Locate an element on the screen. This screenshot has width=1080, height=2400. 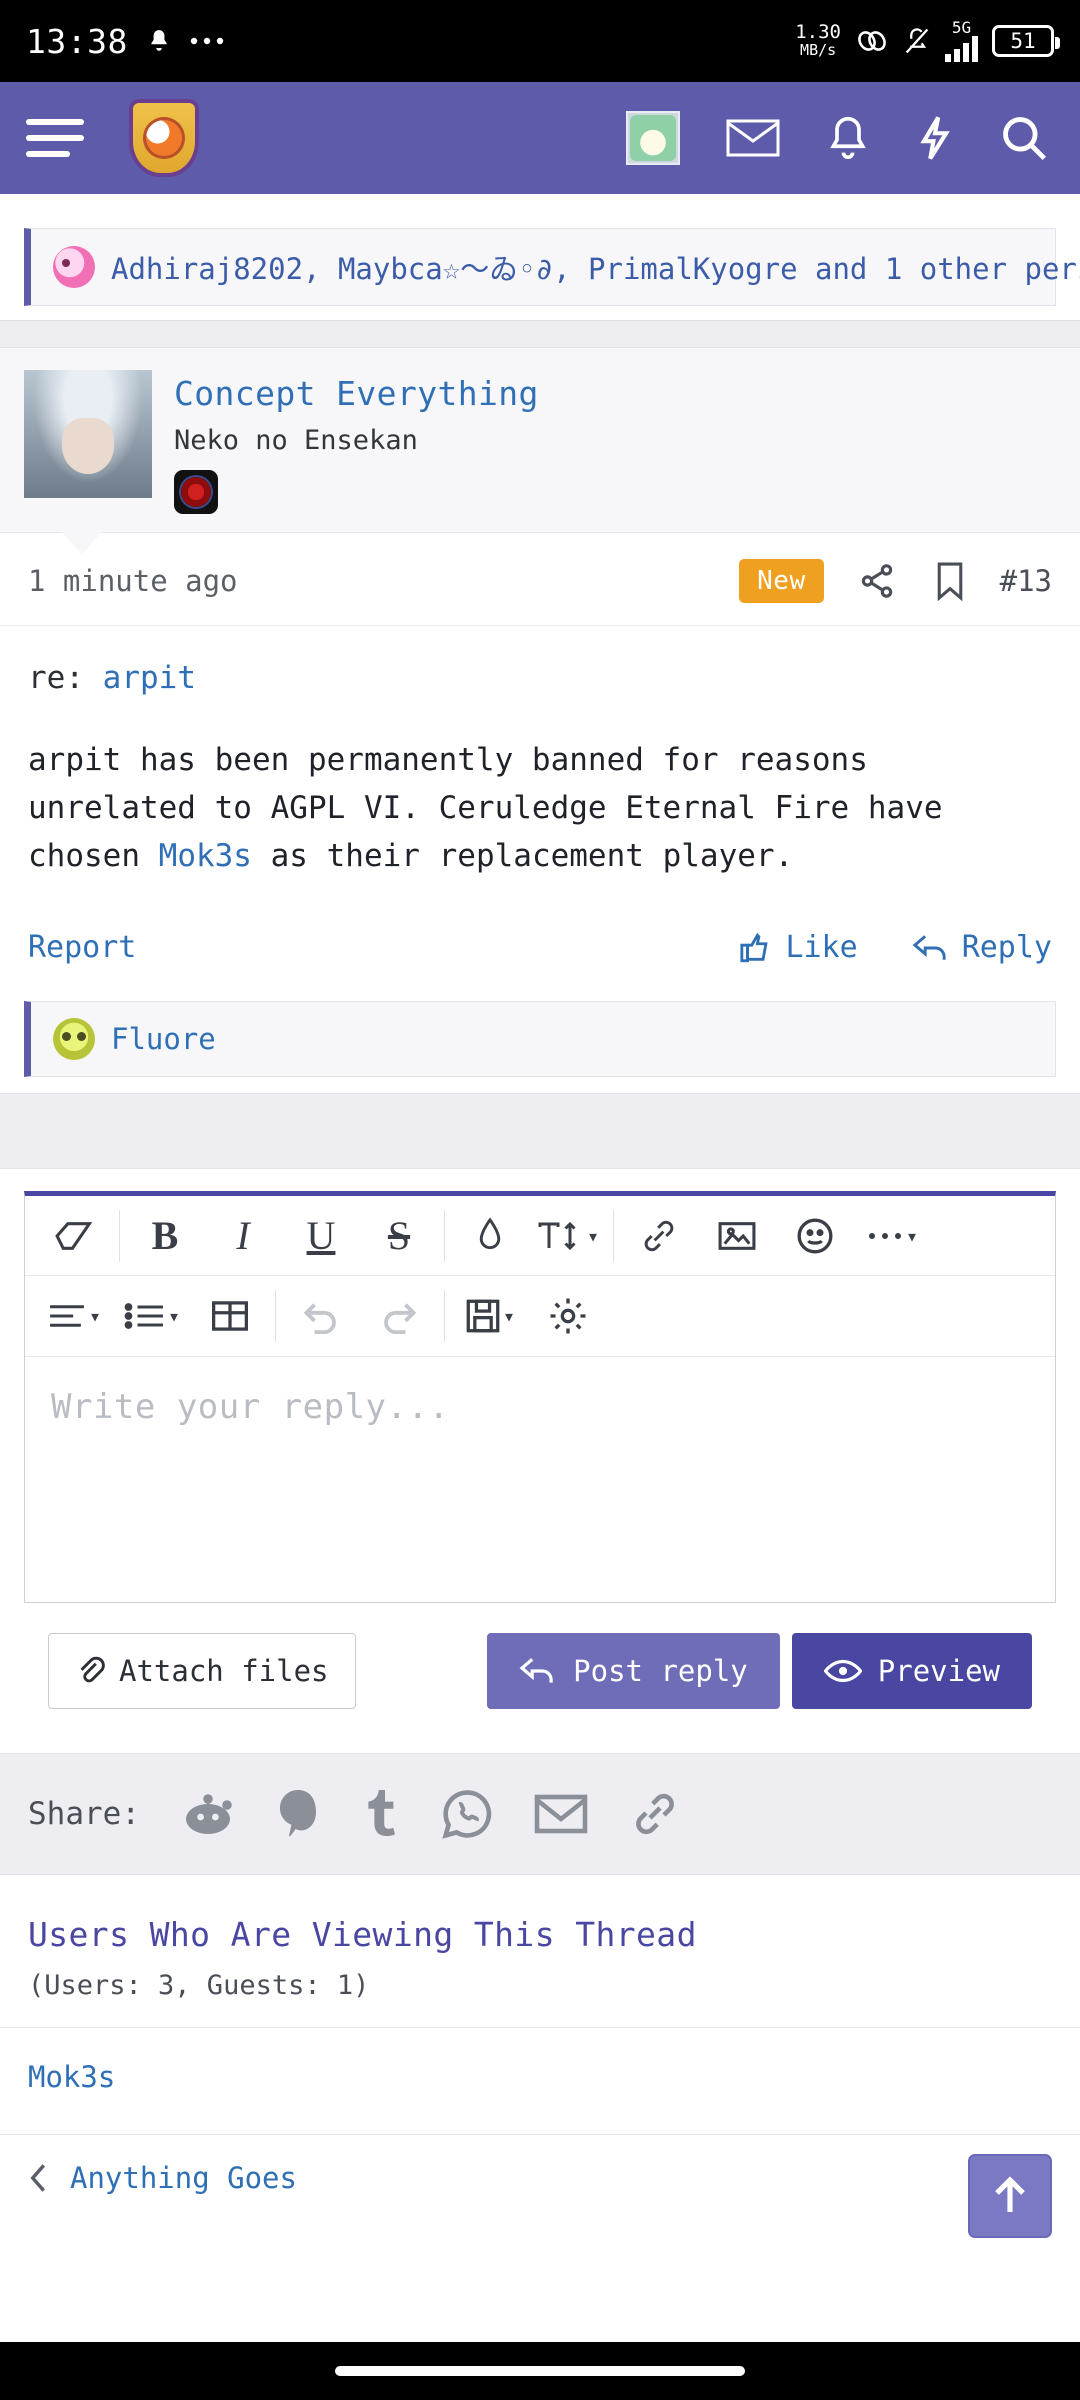
search-icon is located at coordinates (1024, 138).